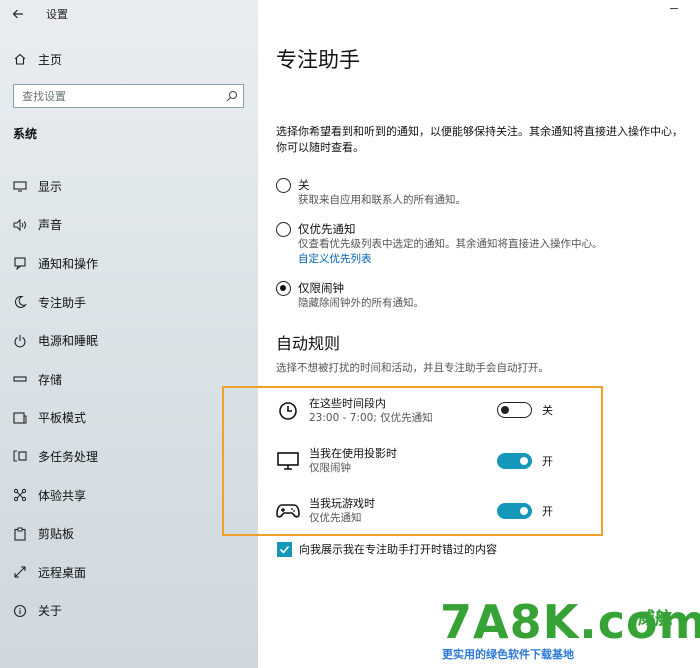 This screenshot has width=700, height=668. Describe the element at coordinates (450, 259) in the screenshot. I see `customize-priority-link: 自定义优先列表` at that location.